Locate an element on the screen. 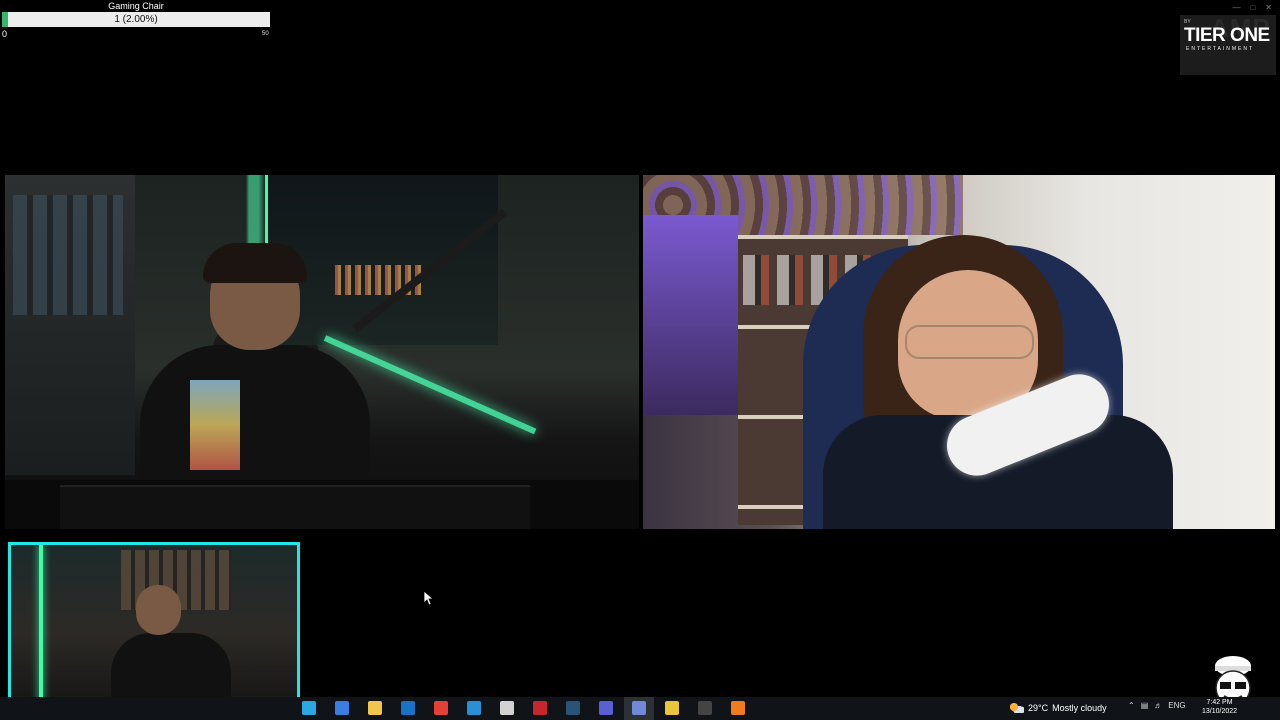 The image size is (1280, 720). pip-streamer-body is located at coordinates (171, 668).